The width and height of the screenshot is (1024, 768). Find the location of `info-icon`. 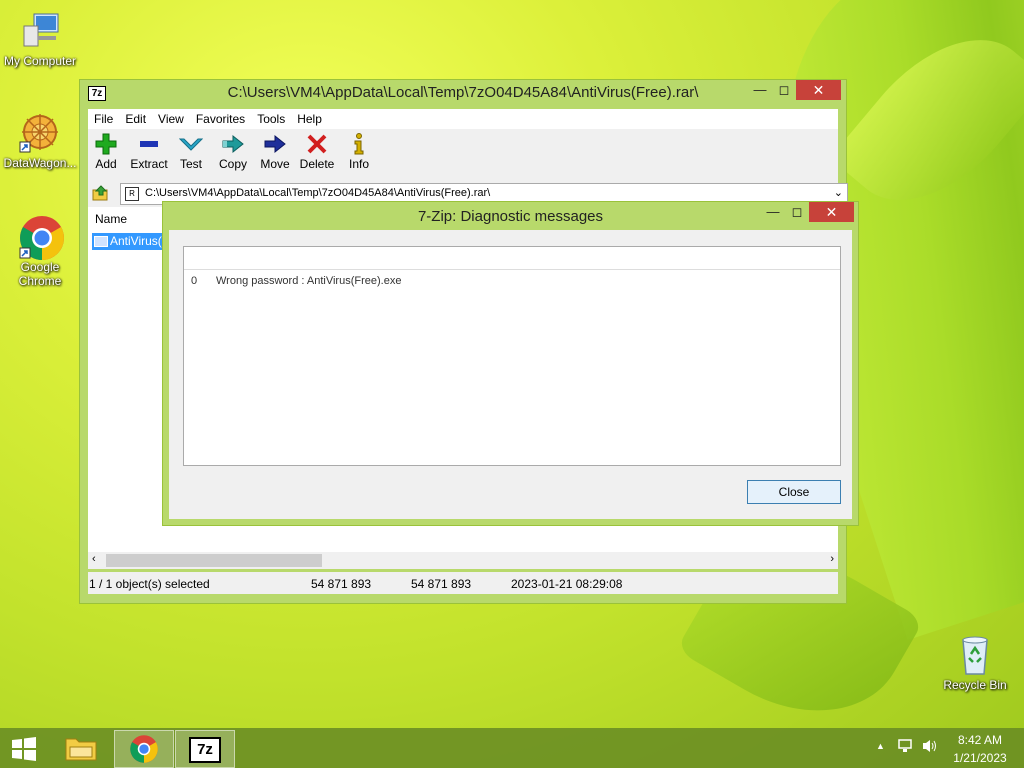

info-icon is located at coordinates (359, 145).